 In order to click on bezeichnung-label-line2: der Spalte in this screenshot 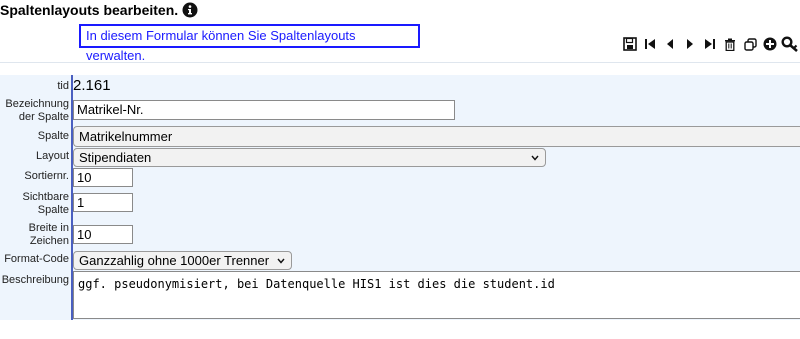, I will do `click(43, 117)`.